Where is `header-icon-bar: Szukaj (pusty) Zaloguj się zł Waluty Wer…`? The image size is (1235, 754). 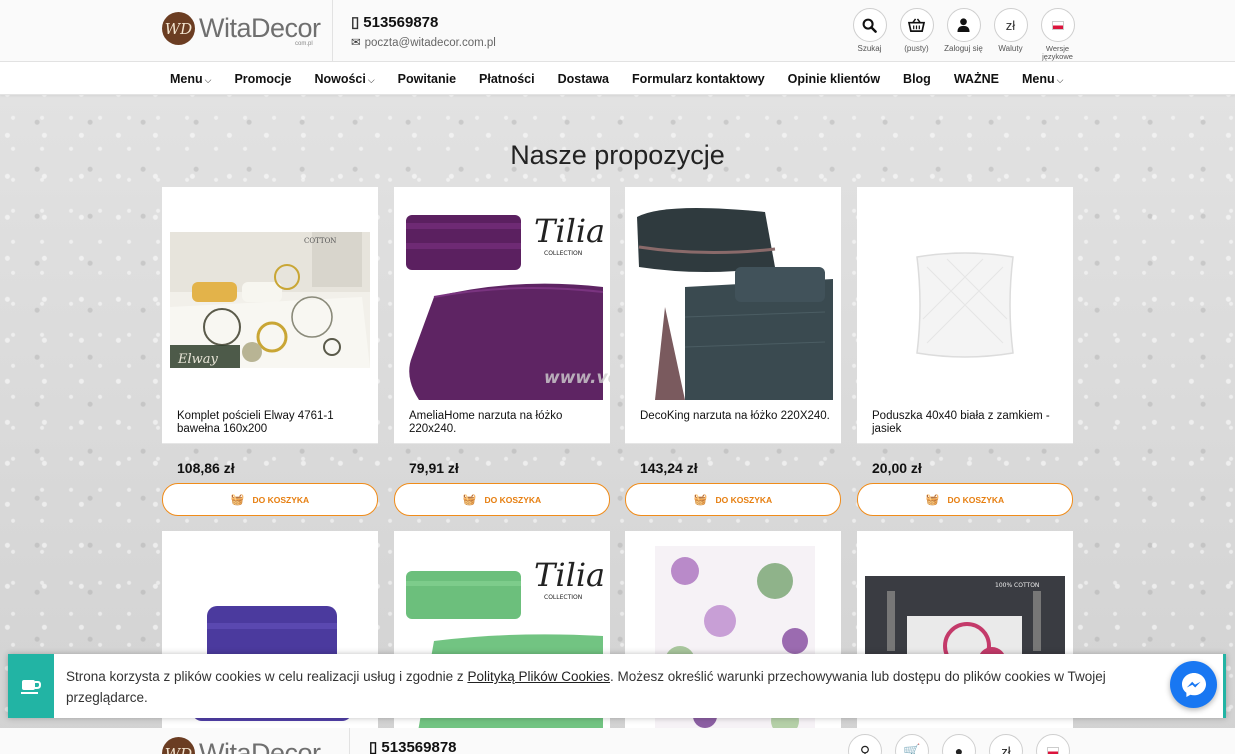
header-icon-bar: Szukaj (pusty) Zaloguj się zł Waluty Wer… is located at coordinates (963, 34).